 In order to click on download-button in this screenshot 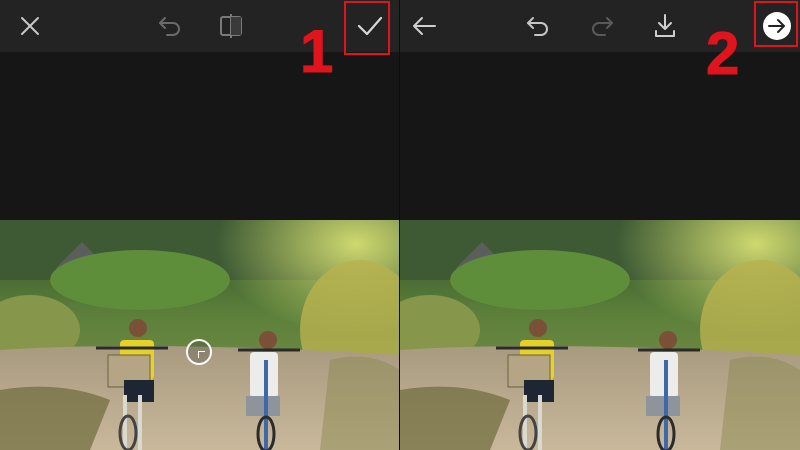, I will do `click(665, 26)`.